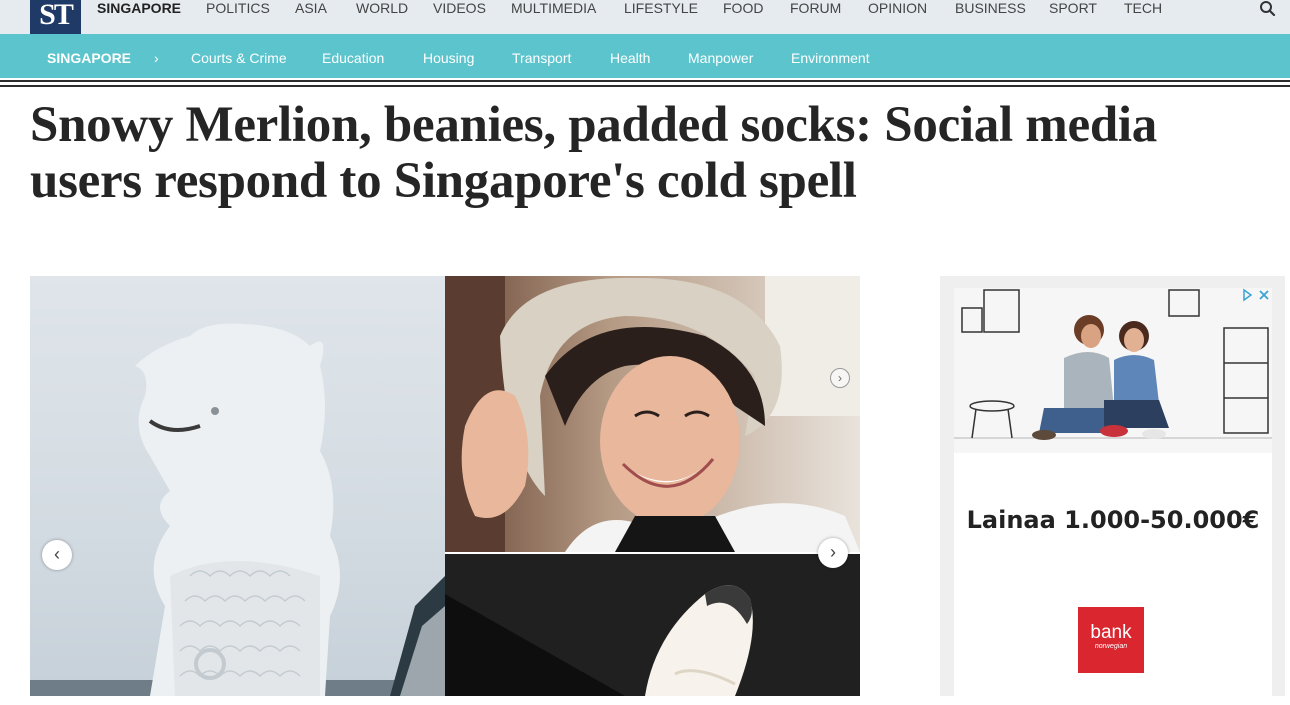 This screenshot has width=1290, height=705. Describe the element at coordinates (1113, 520) in the screenshot. I see `ad-headline: Lainaa 1.000-50.000€` at that location.